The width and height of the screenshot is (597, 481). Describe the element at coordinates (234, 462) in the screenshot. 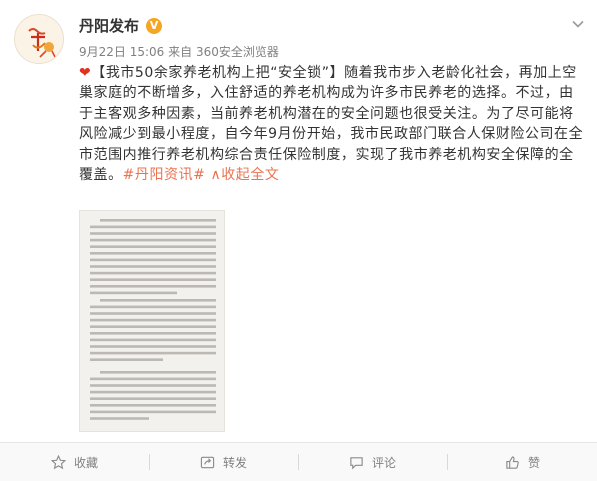

I see `repost-label: 转发` at that location.